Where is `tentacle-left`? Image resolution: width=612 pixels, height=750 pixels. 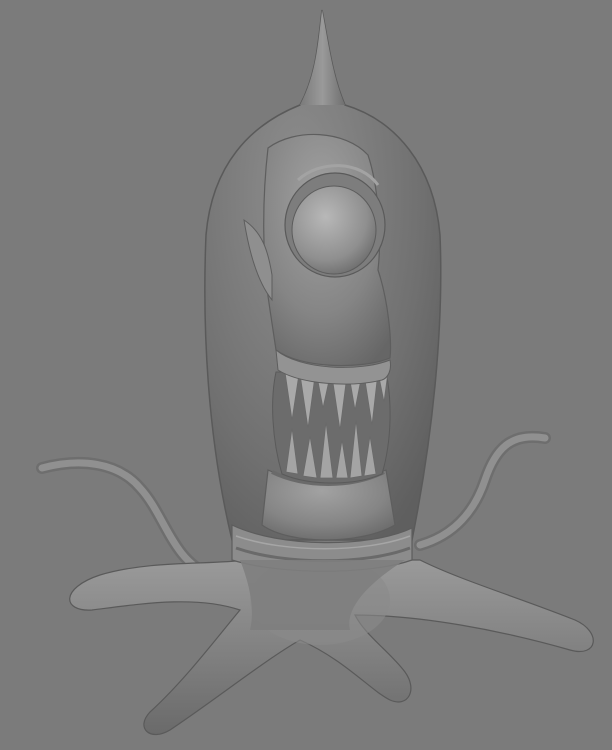 tentacle-left is located at coordinates (126, 519).